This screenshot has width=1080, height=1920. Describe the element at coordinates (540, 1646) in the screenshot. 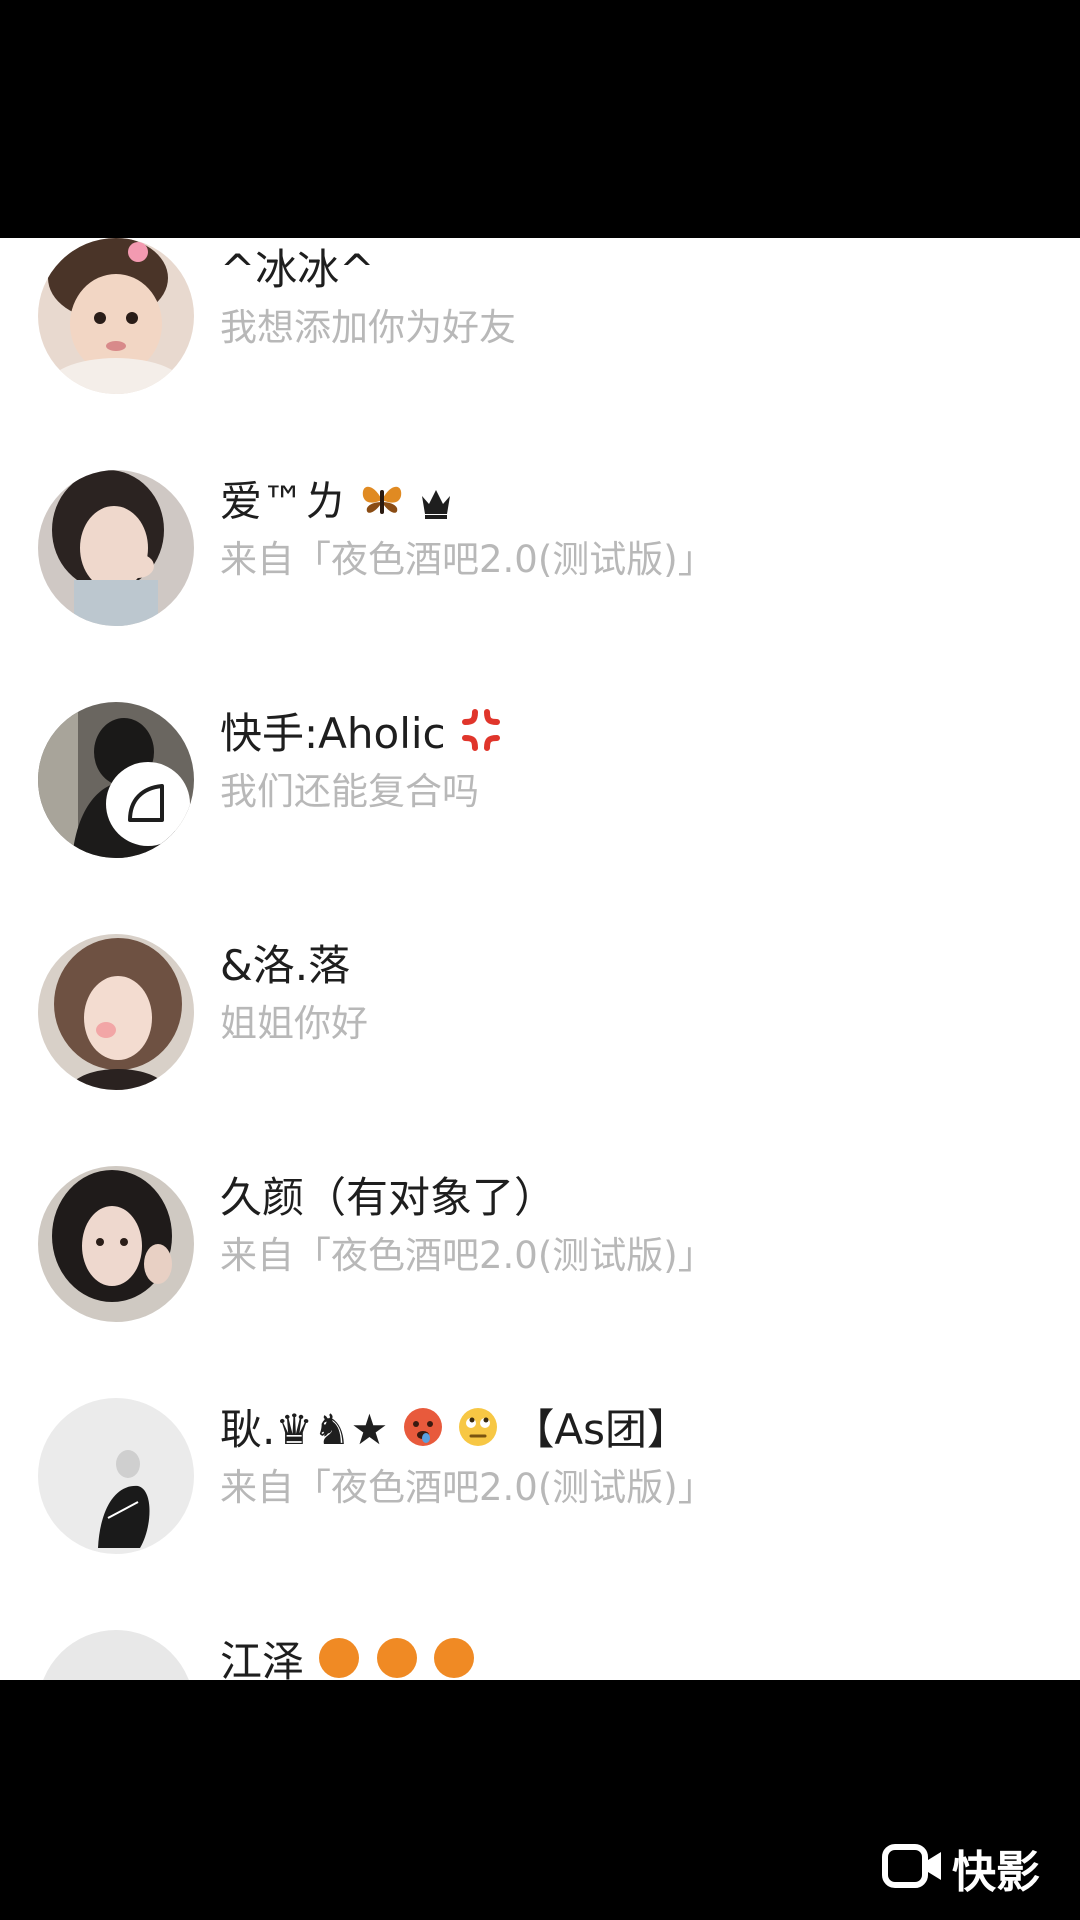

I see `list-item: 江泽` at that location.